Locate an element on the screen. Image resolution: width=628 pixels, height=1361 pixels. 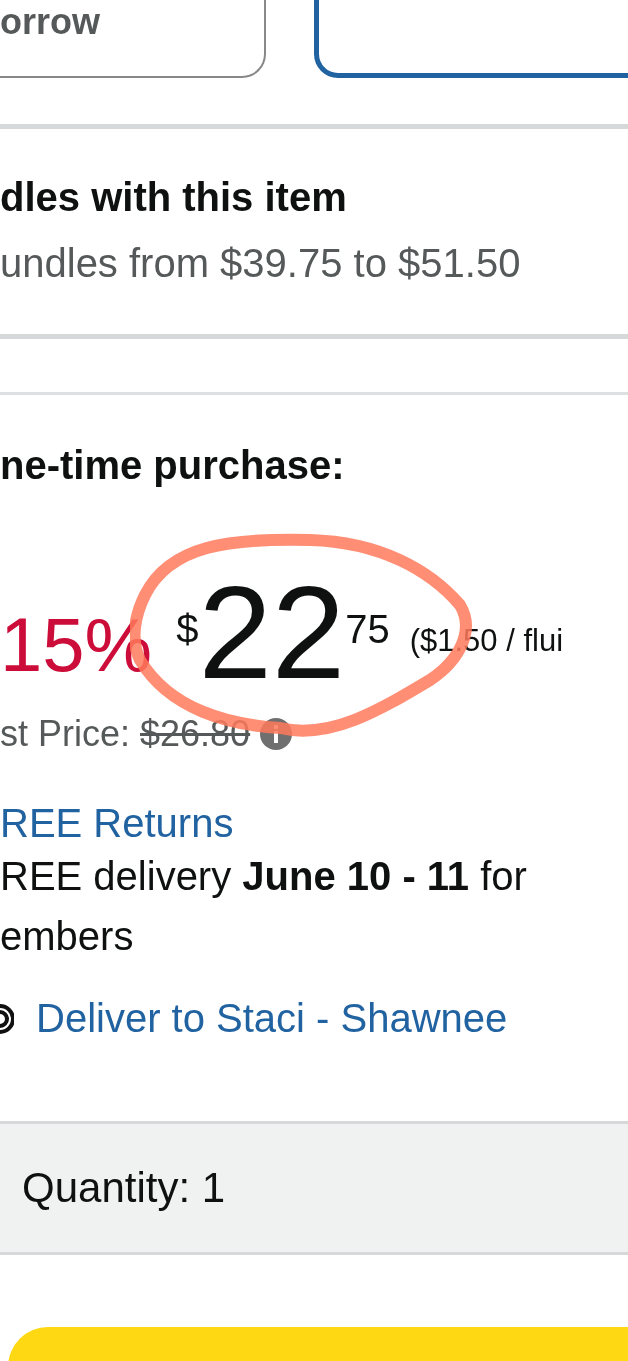
format-option is located at coordinates (471, 39).